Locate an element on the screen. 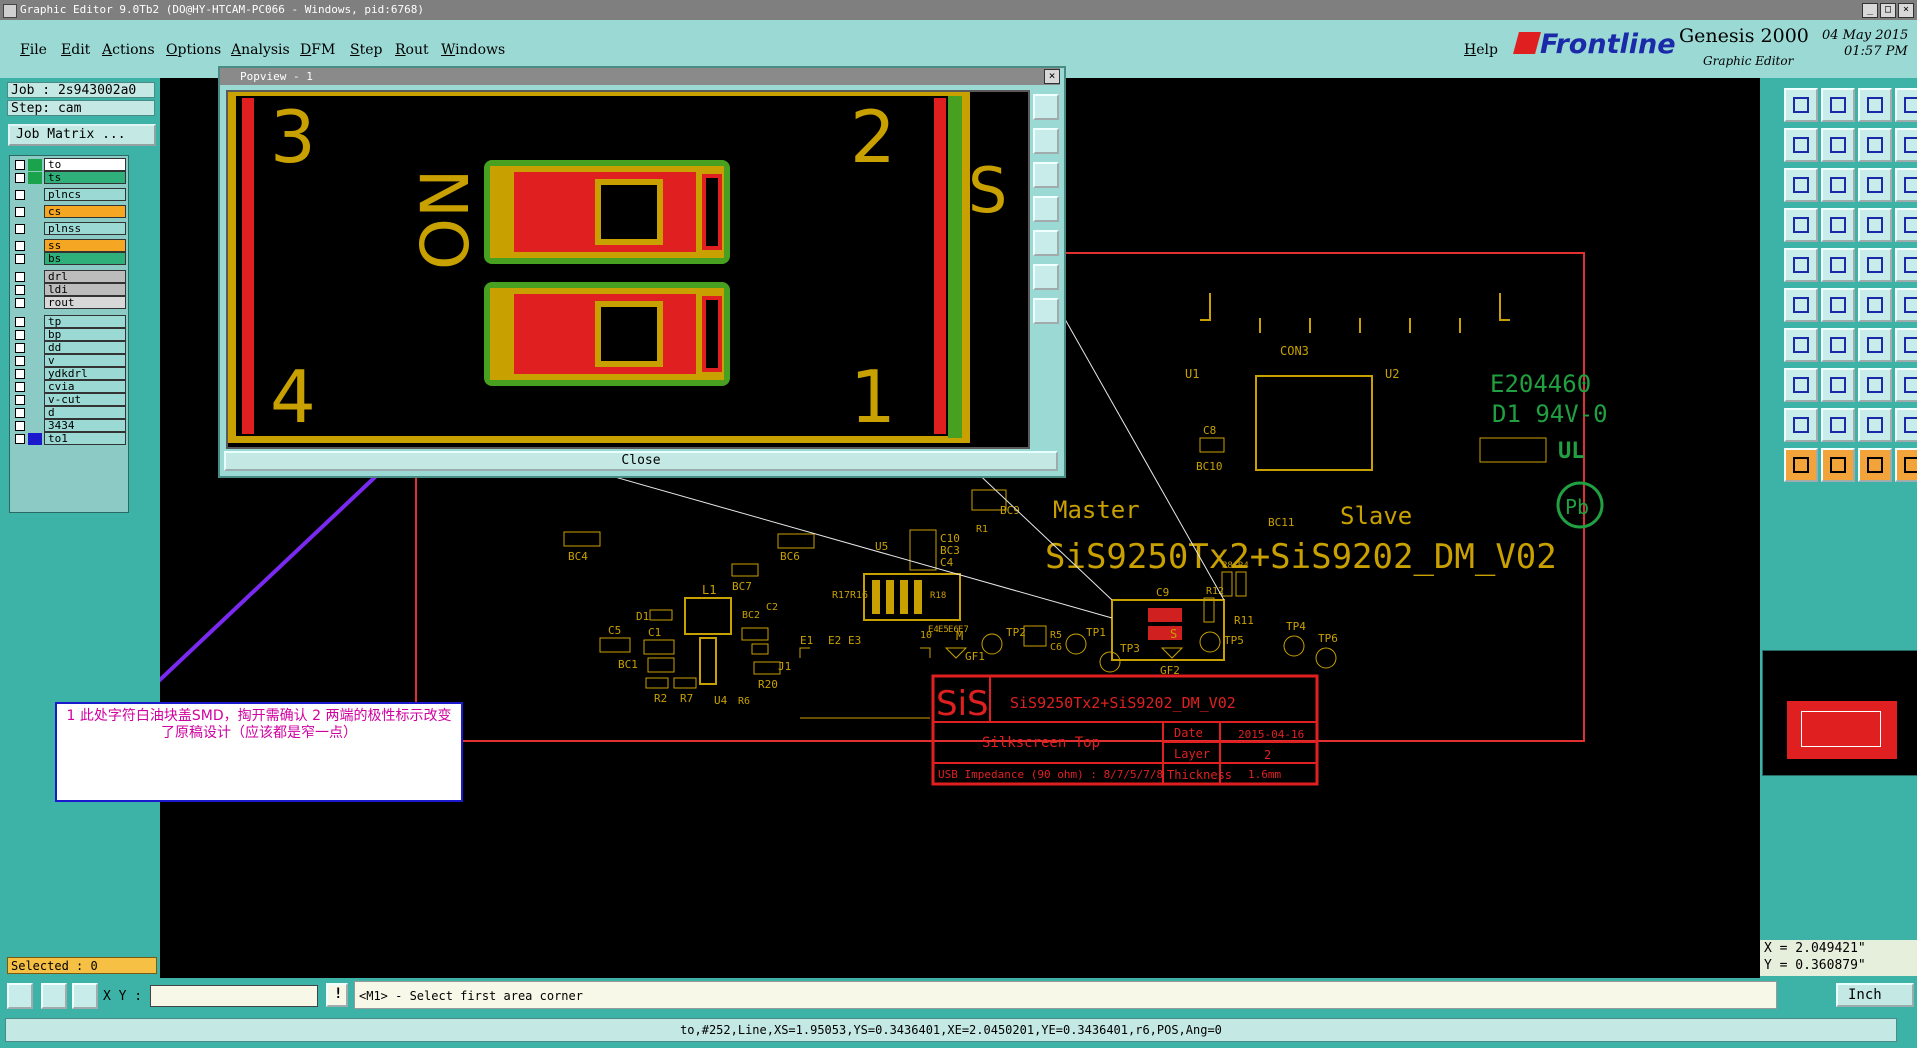  layer-name: to1 is located at coordinates (85, 438).